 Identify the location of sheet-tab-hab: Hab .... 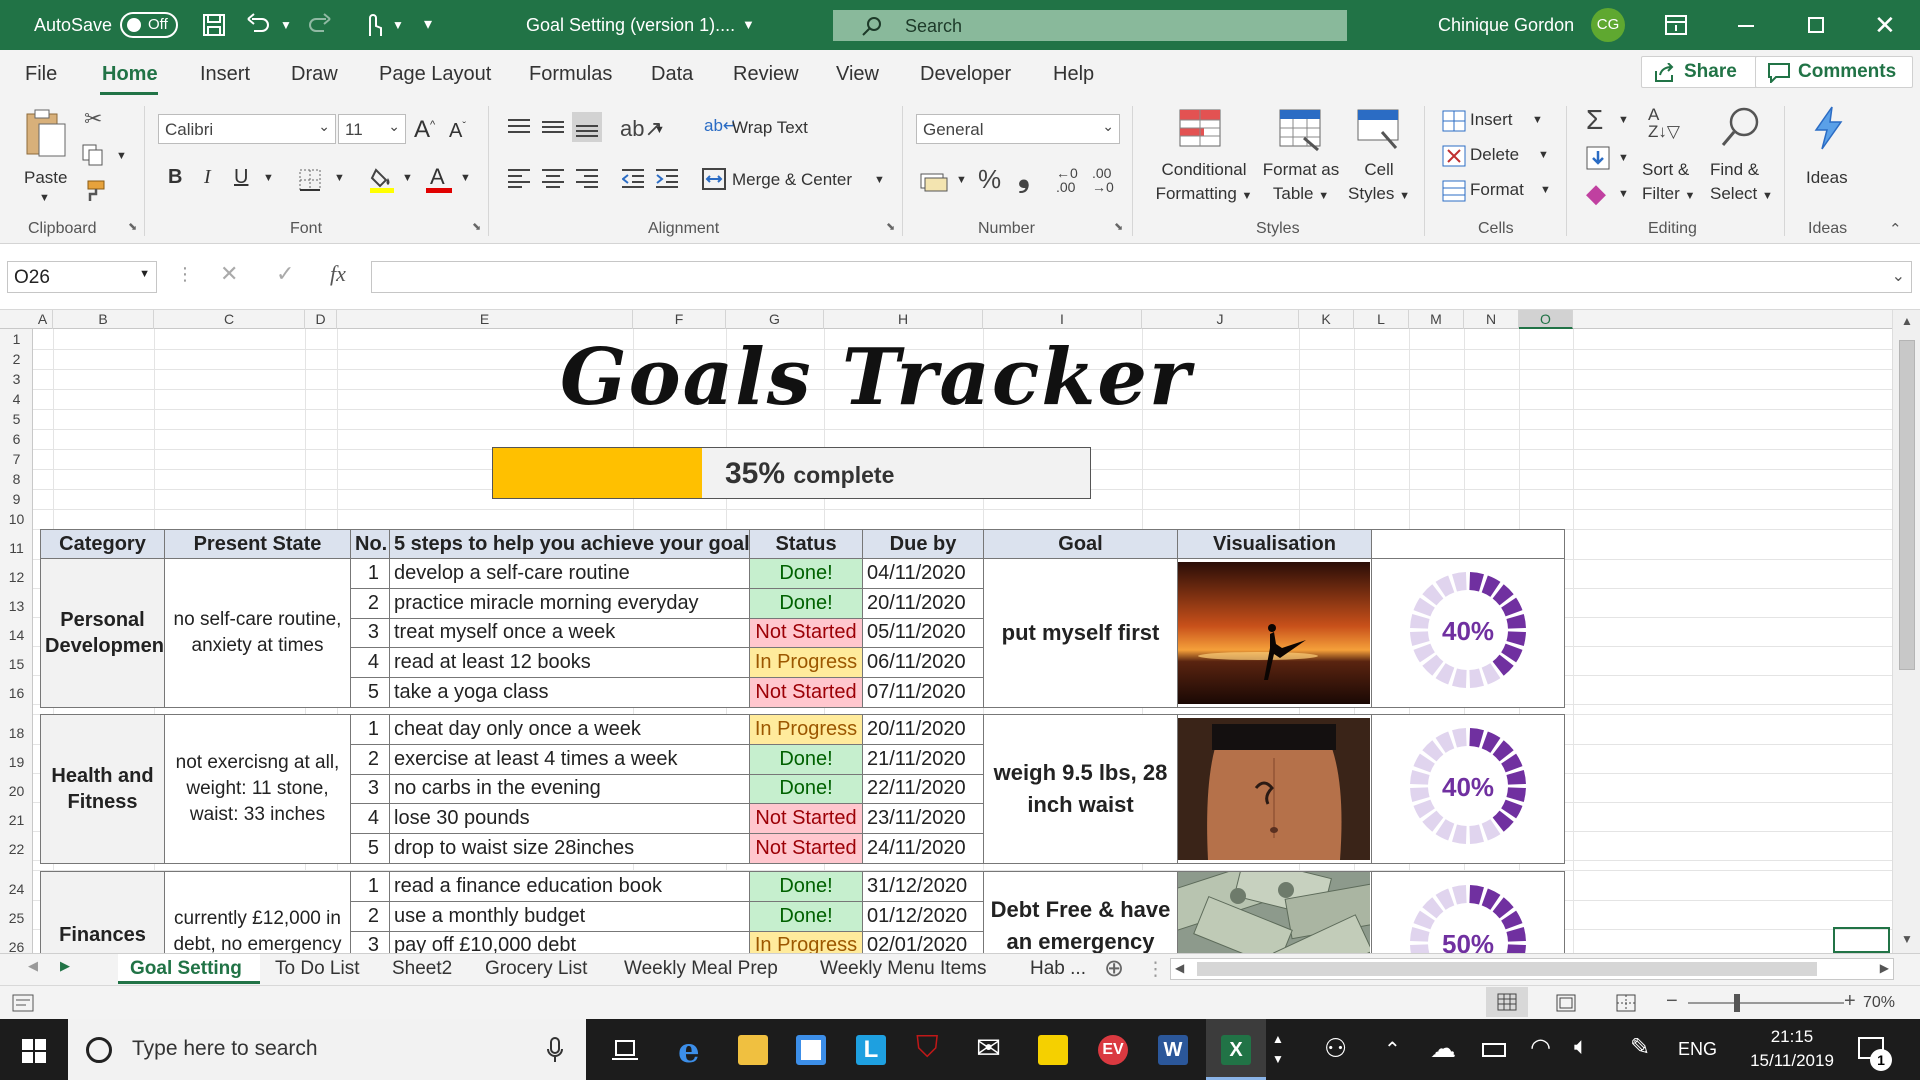
(1058, 969).